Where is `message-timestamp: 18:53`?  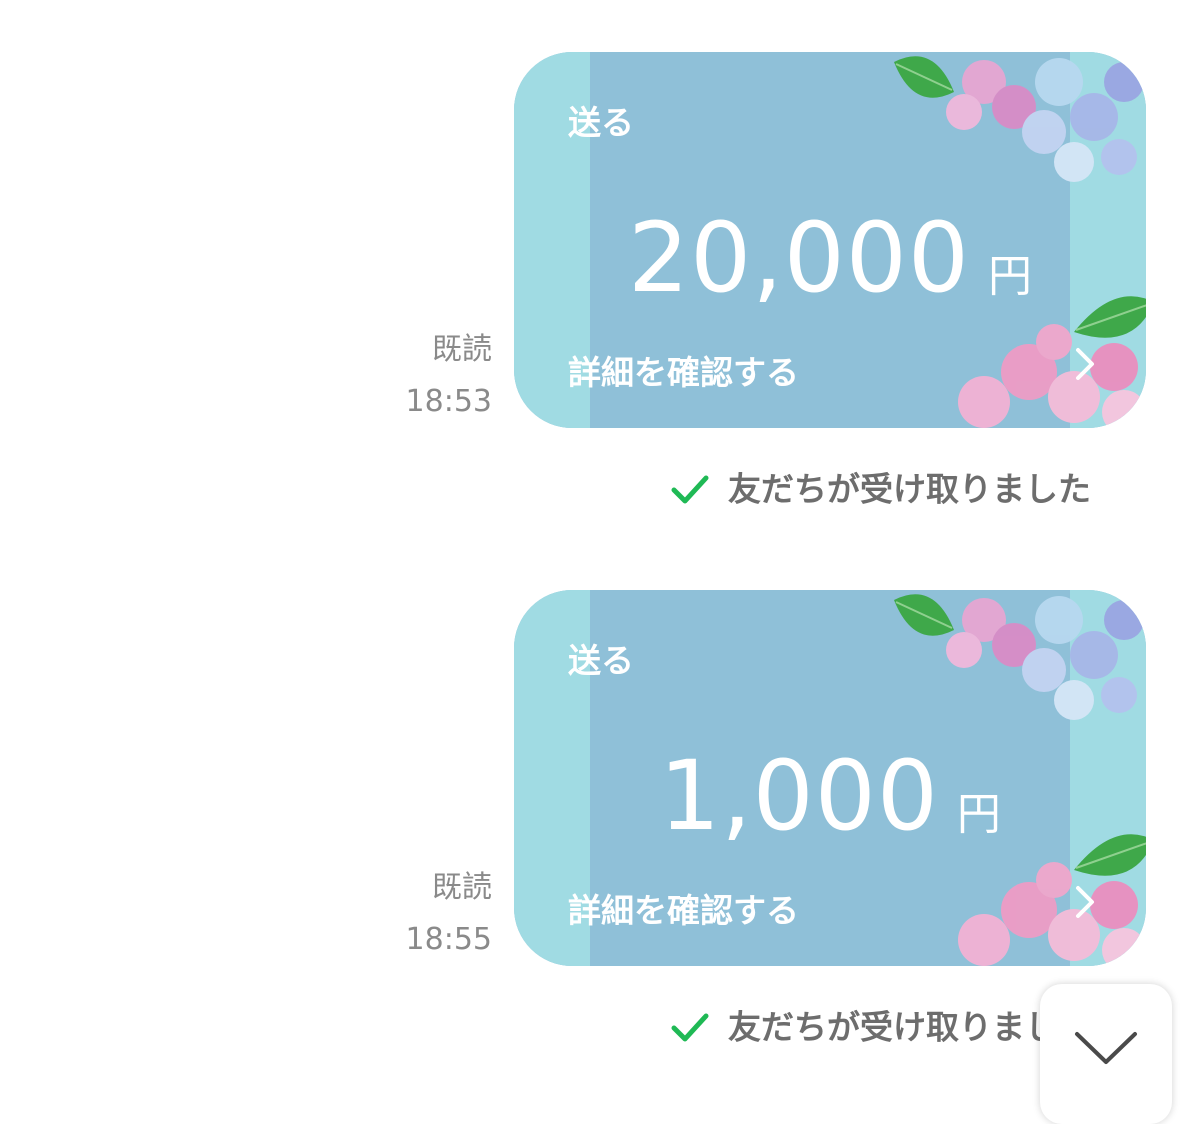
message-timestamp: 18:53 is located at coordinates (448, 401).